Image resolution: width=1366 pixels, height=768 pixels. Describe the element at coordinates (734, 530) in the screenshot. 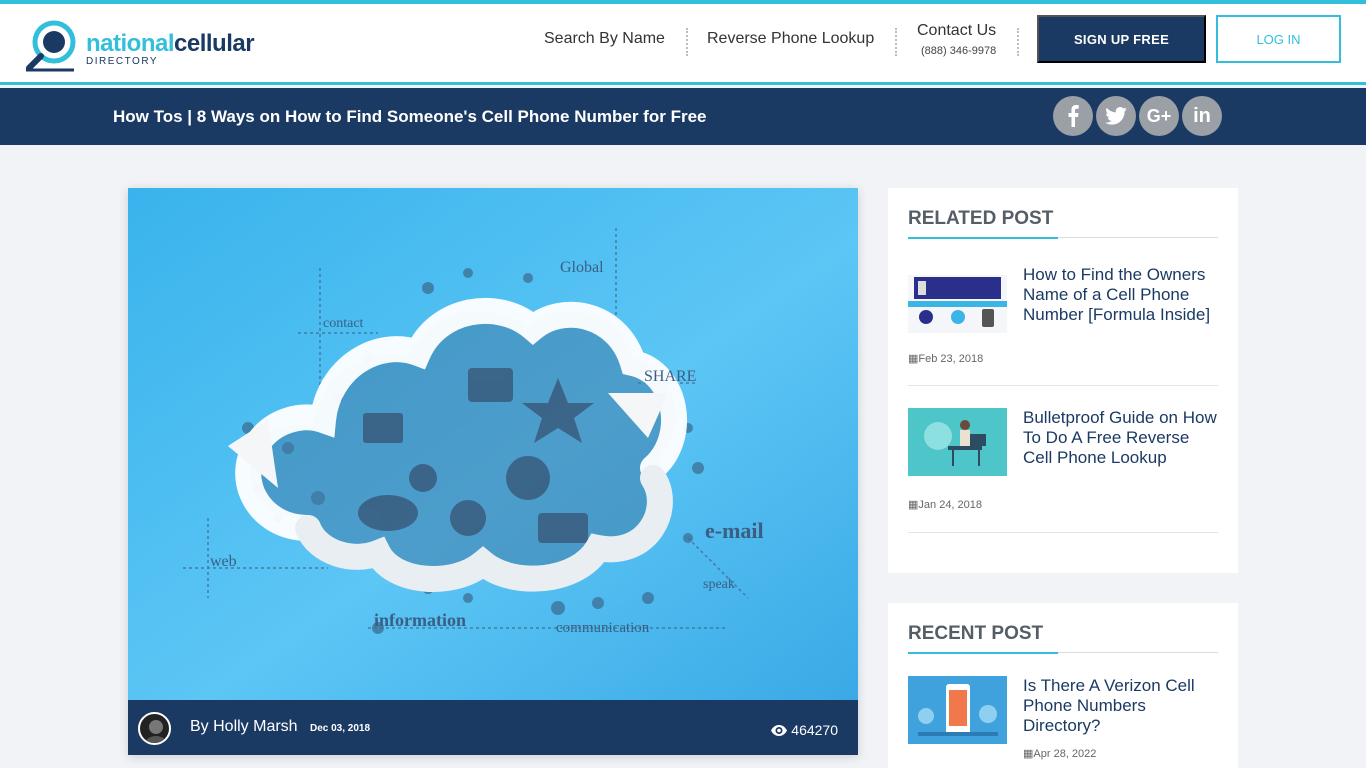

I see `hero-word-email: e-mail` at that location.